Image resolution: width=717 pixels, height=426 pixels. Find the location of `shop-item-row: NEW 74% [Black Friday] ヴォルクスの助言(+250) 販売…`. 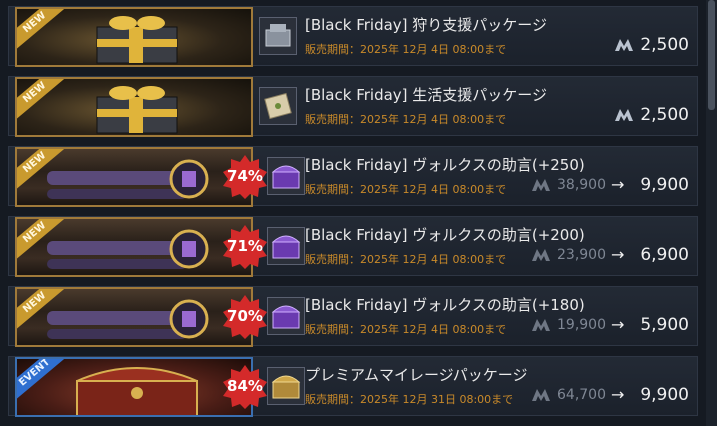

shop-item-row: NEW 74% [Black Friday] ヴォルクスの助言(+250) 販売… is located at coordinates (353, 176).